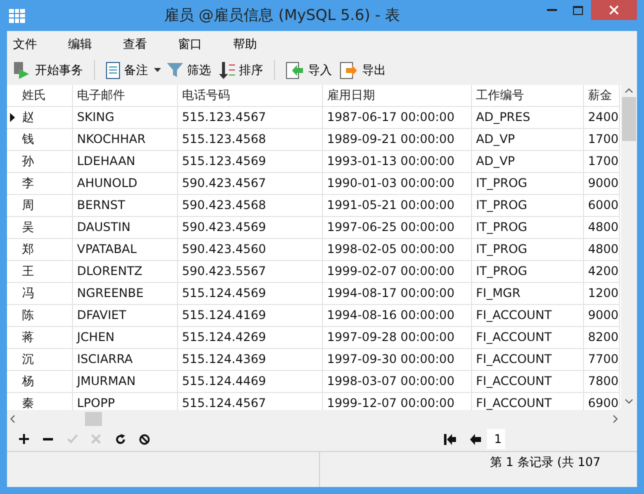 This screenshot has width=644, height=494. What do you see at coordinates (241, 70) in the screenshot?
I see `toolbar-button: 排序` at bounding box center [241, 70].